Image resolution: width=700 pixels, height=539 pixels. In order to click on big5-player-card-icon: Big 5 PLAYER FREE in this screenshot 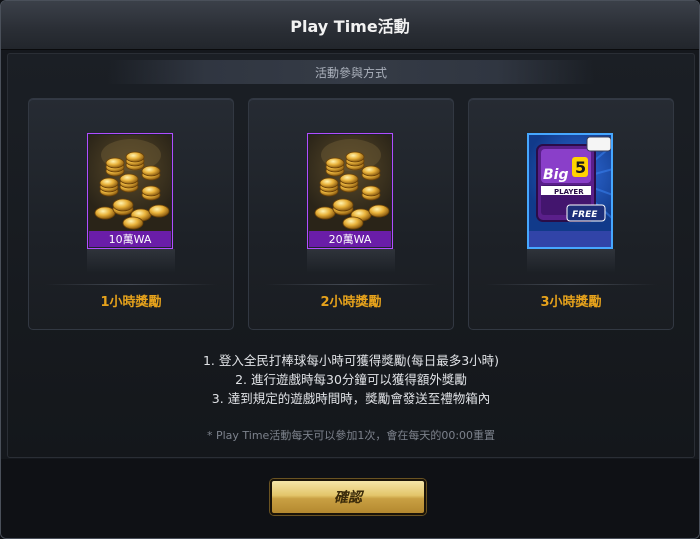, I will do `click(570, 183)`.